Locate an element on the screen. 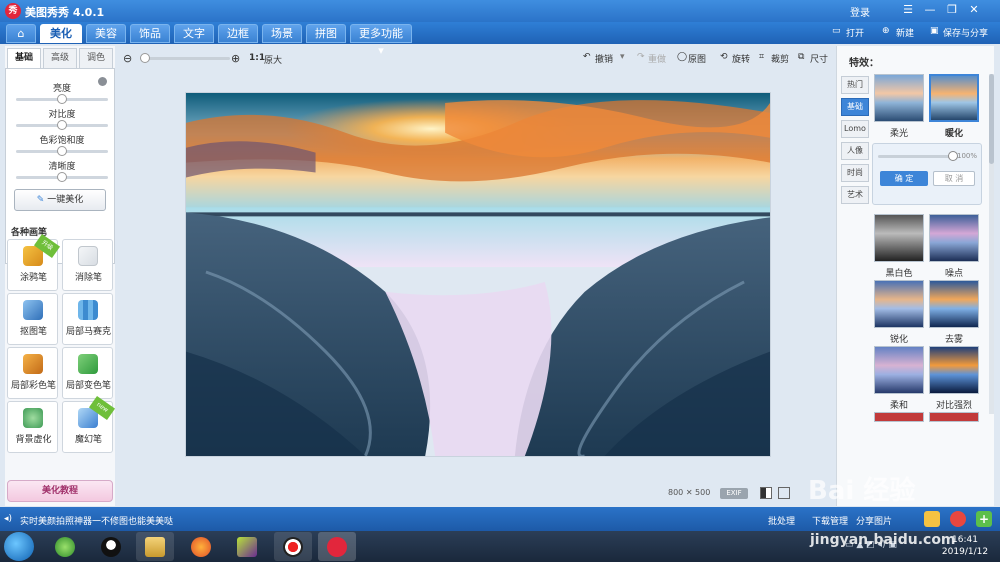 This screenshot has height=562, width=1000. tool-magic-pen: new 魔幻笔 is located at coordinates (89, 424).